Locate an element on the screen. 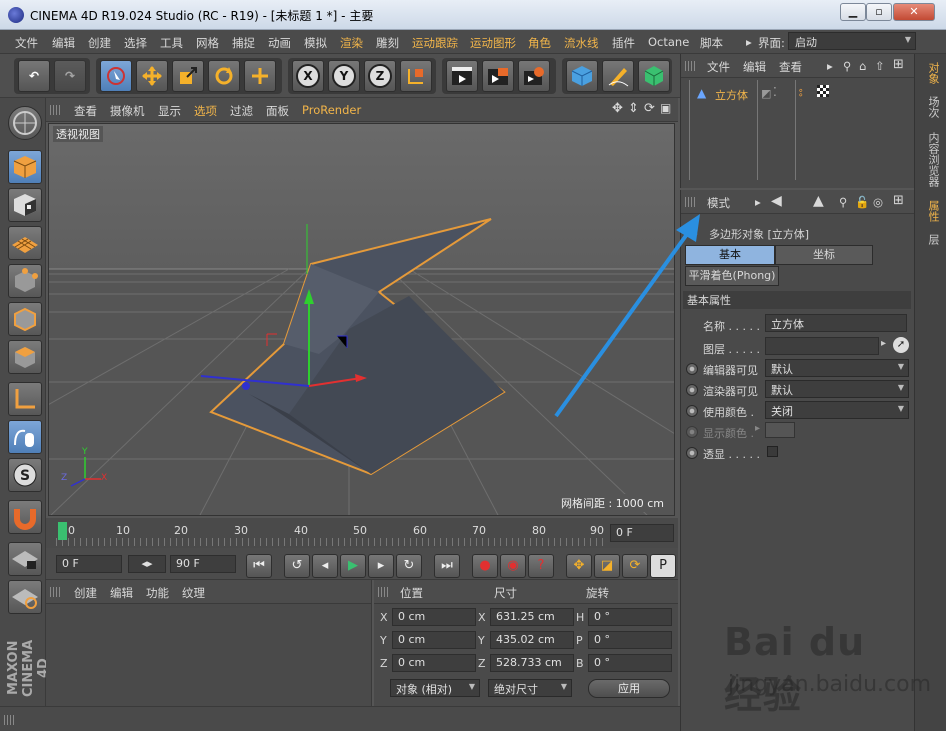  viewport-zoom-icon: ⇕ is located at coordinates (633, 108).